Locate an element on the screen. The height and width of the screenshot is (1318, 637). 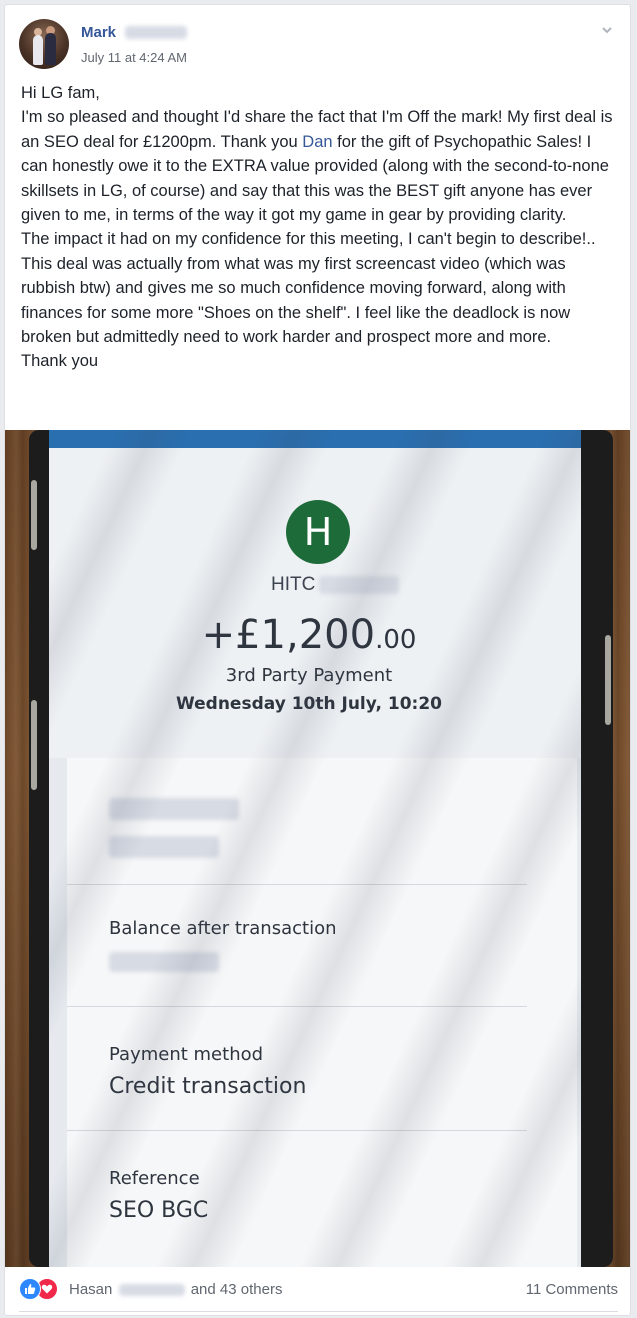
reactor-name: Hasan is located at coordinates (91, 1289).